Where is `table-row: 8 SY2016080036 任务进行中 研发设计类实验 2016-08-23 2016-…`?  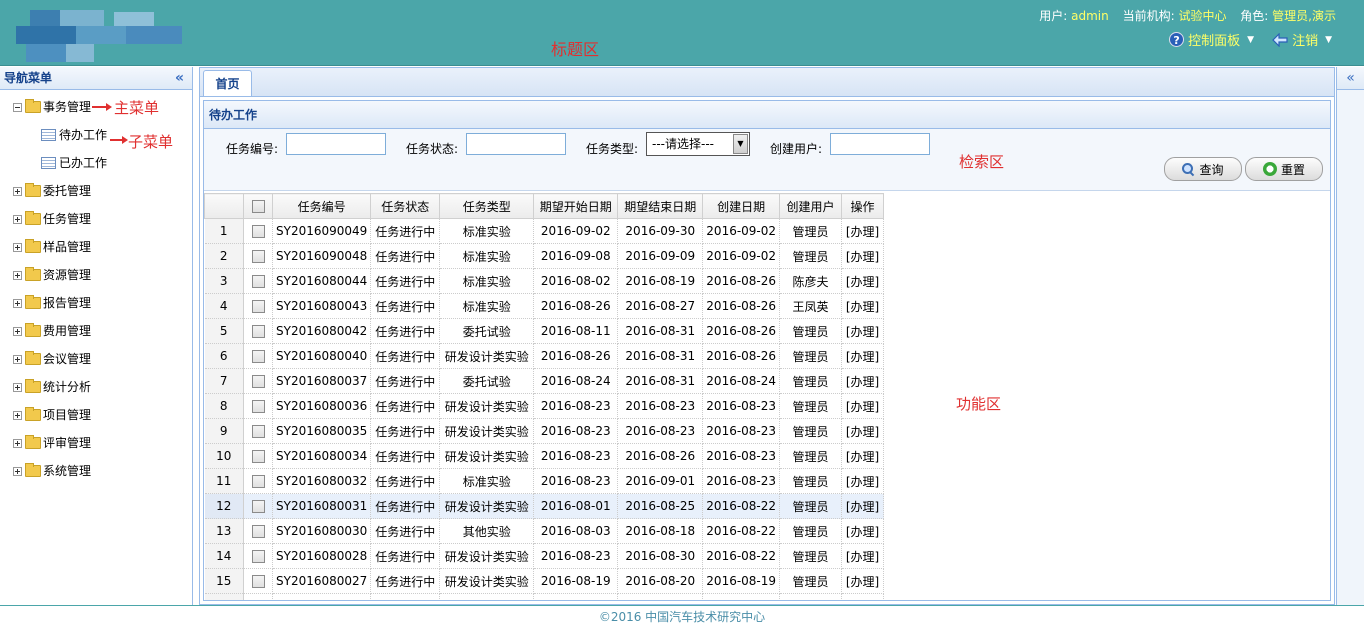
table-row: 8 SY2016080036 任务进行中 研发设计类实验 2016-08-23 2016-… is located at coordinates (544, 406).